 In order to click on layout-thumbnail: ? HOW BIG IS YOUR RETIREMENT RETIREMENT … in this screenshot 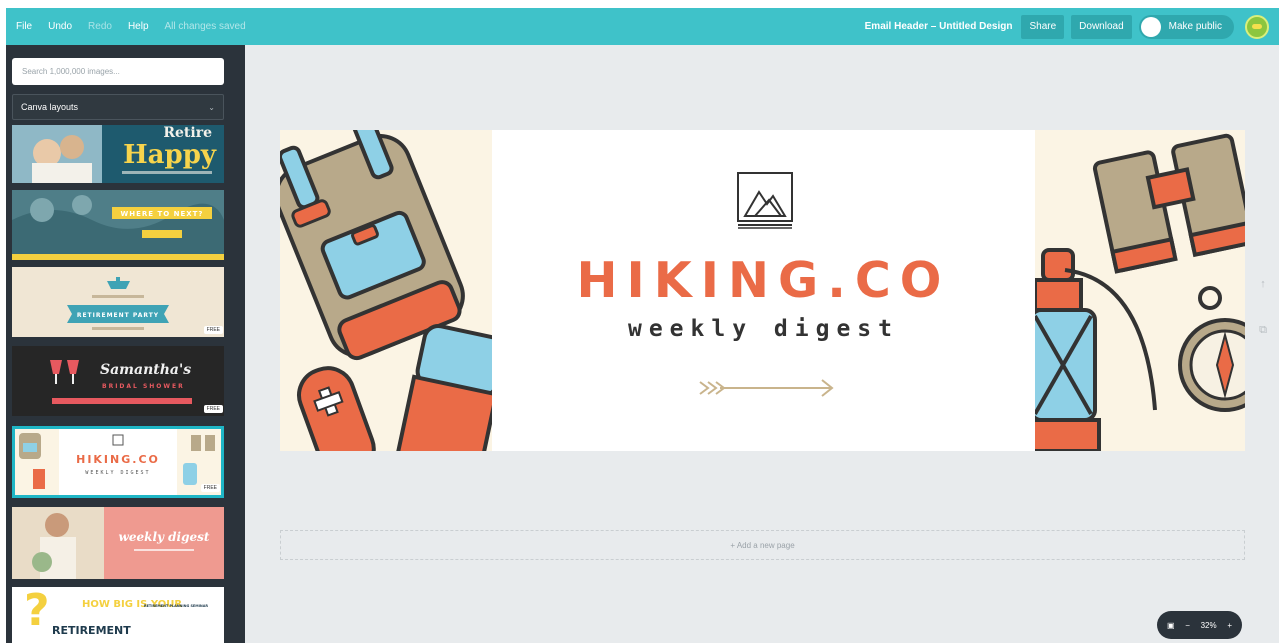, I will do `click(118, 615)`.